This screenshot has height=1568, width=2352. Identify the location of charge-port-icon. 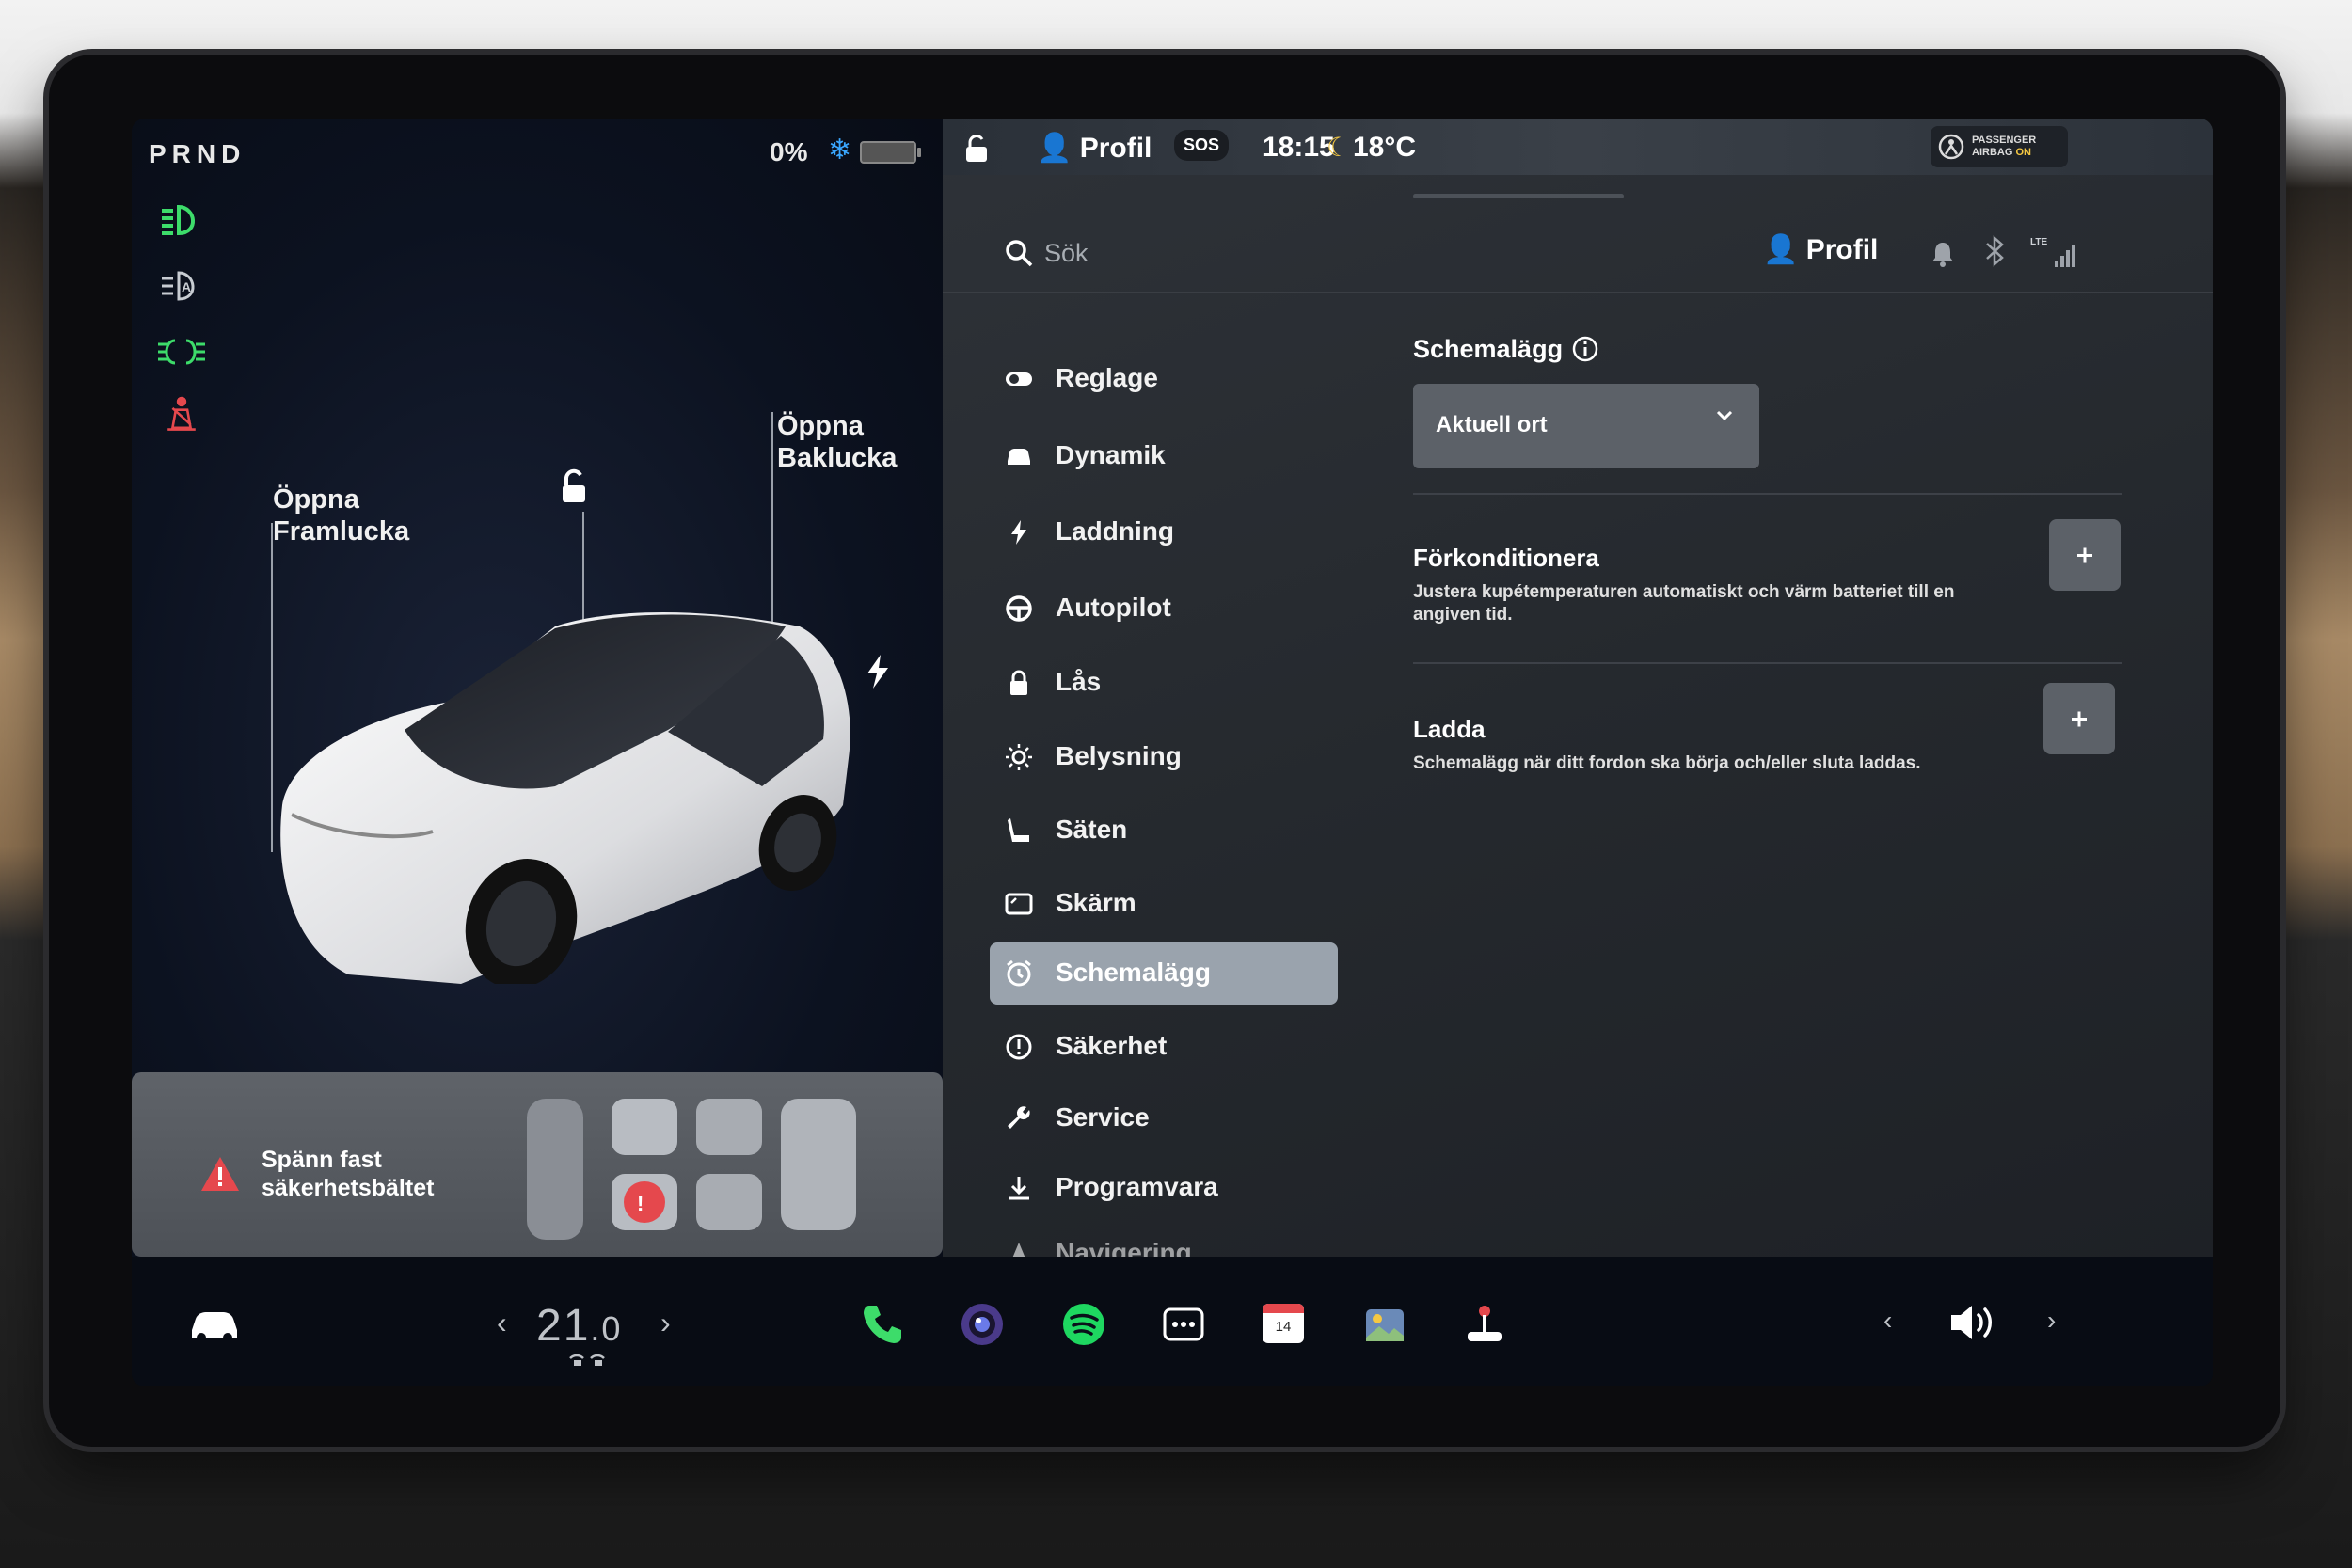
(878, 671).